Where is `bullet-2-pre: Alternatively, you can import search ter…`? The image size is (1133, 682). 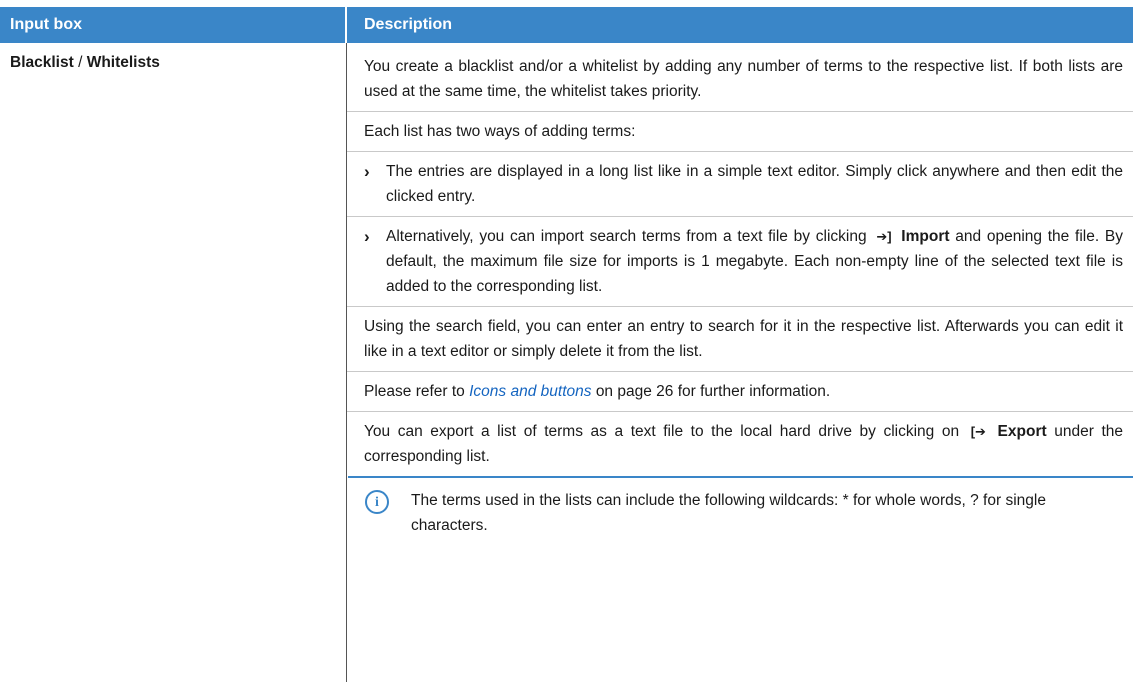
bullet-2-pre: Alternatively, you can import search ter… is located at coordinates (626, 236).